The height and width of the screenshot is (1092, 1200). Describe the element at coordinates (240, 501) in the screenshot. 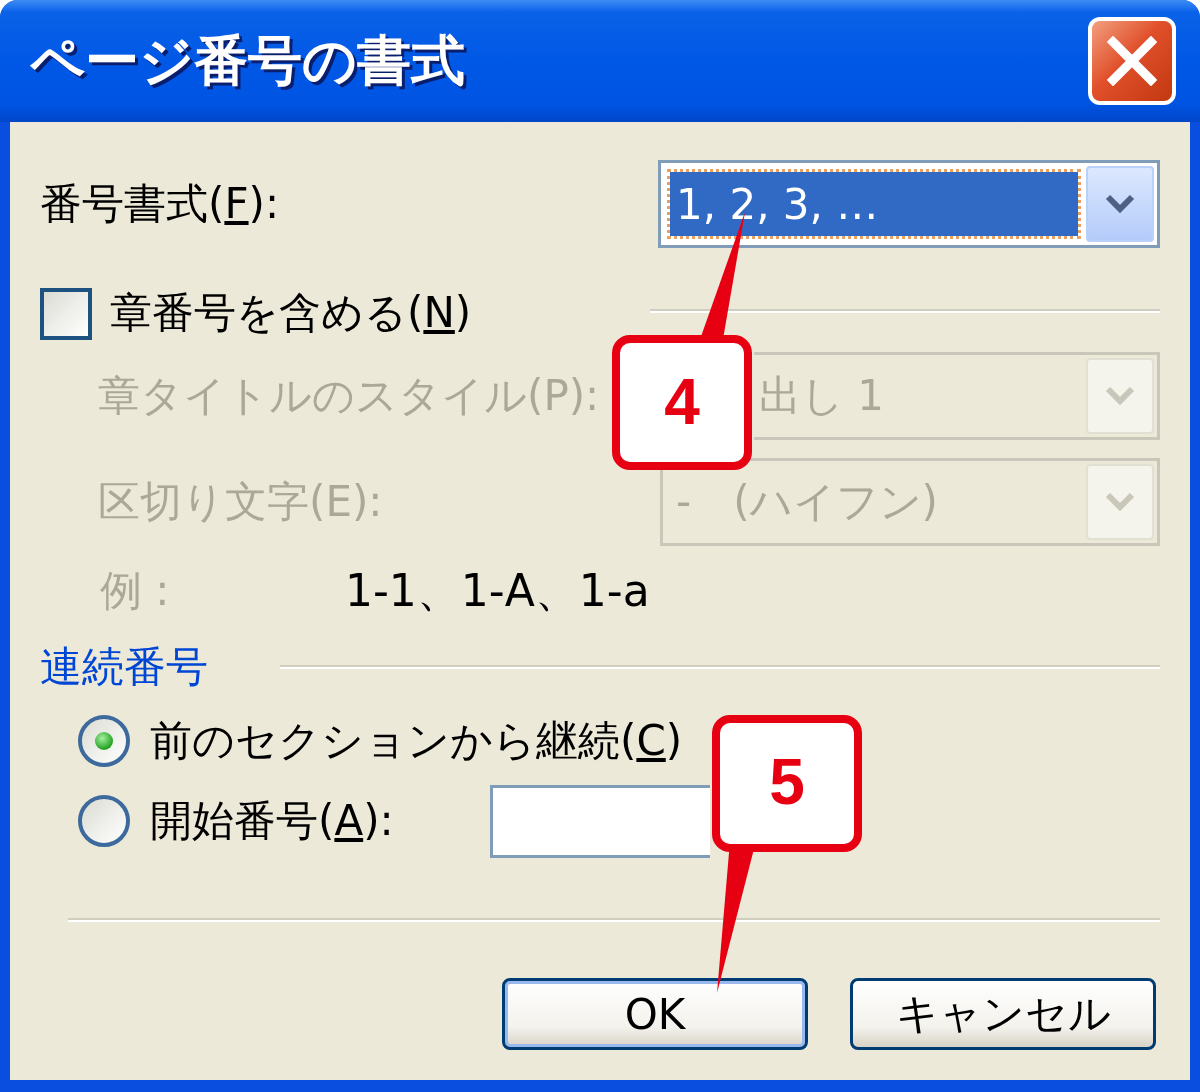

I see `field-label: 区切り文字(E):` at that location.